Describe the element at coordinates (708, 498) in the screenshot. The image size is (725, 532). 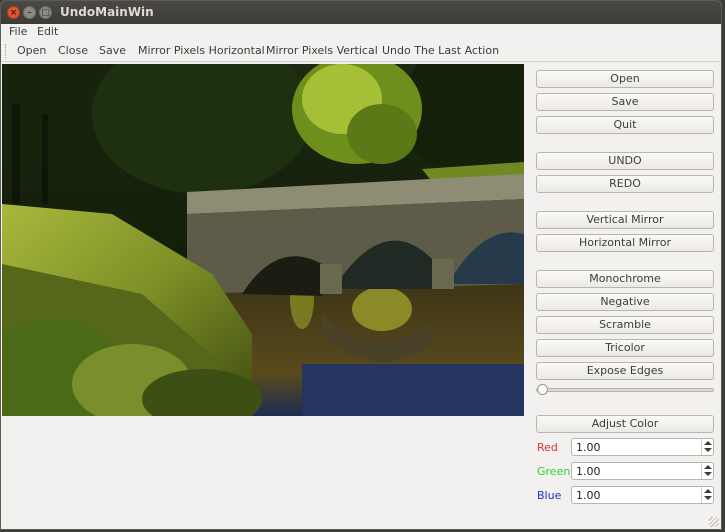
I see `blue-decrement-icon` at that location.